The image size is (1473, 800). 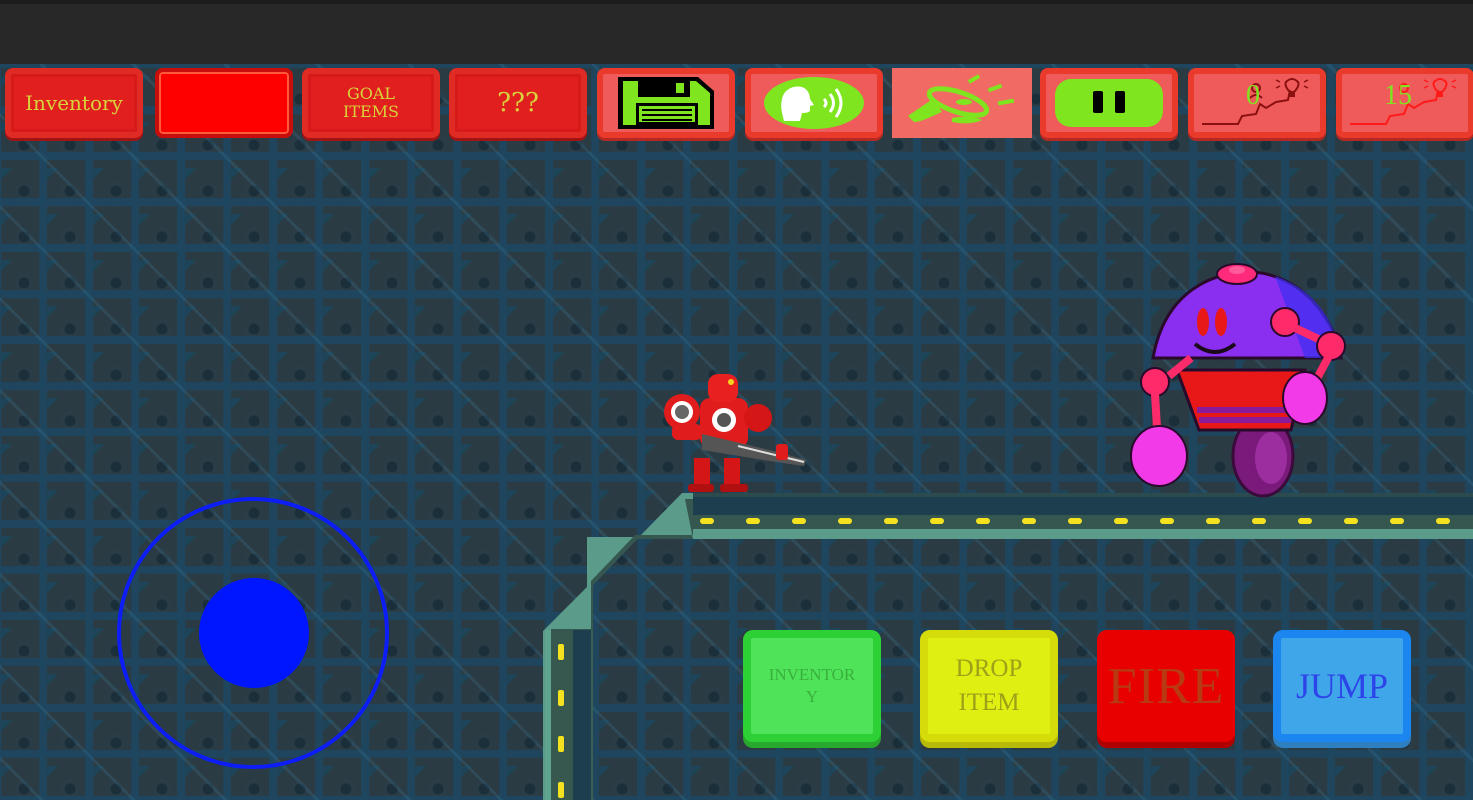 What do you see at coordinates (812, 696) in the screenshot?
I see `inventory-action-line2: Y` at bounding box center [812, 696].